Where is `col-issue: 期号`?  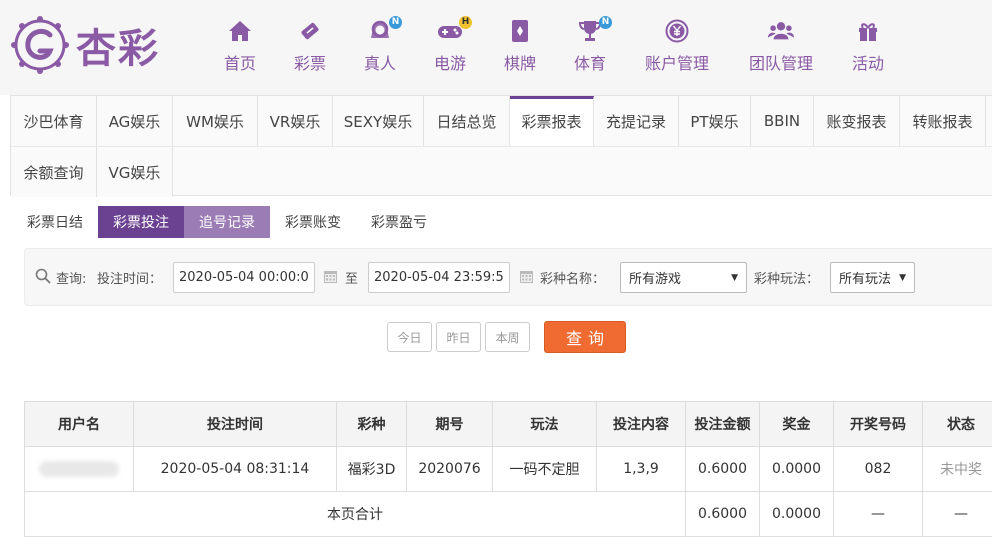
col-issue: 期号 is located at coordinates (449, 424).